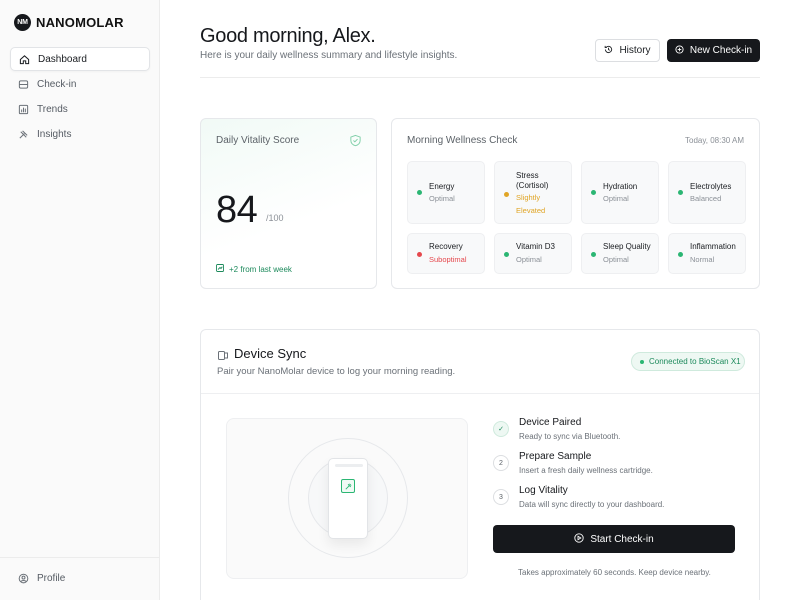  I want to click on device-screen-icon, so click(348, 486).